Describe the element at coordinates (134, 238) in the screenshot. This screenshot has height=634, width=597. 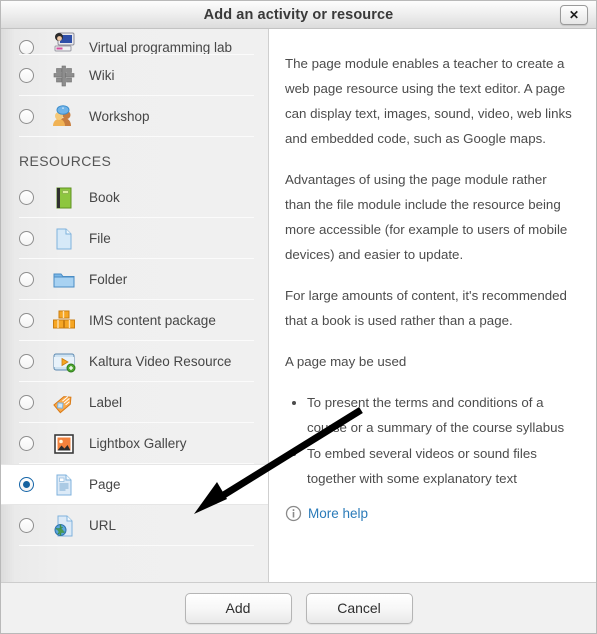
I see `list-item-file: File` at that location.